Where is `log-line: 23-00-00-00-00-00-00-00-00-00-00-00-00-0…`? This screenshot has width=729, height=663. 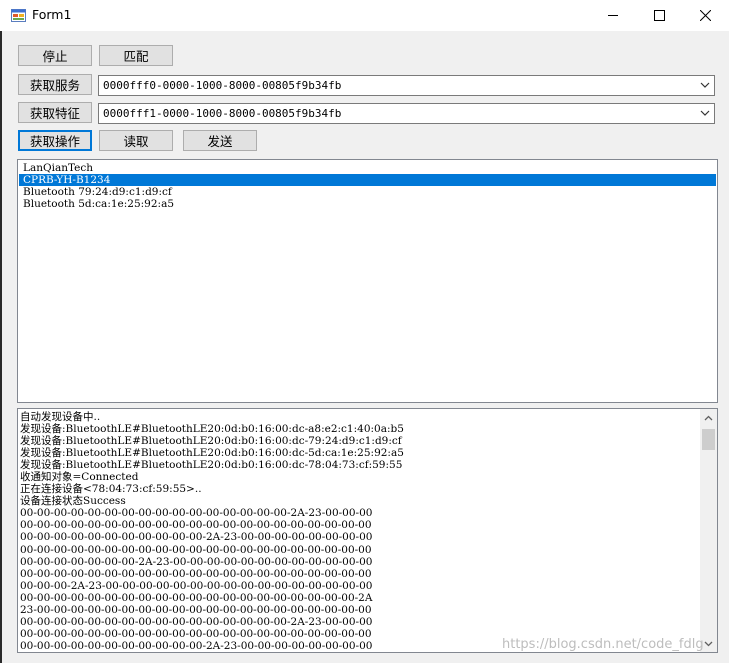
log-line: 23-00-00-00-00-00-00-00-00-00-00-00-00-0… is located at coordinates (196, 609).